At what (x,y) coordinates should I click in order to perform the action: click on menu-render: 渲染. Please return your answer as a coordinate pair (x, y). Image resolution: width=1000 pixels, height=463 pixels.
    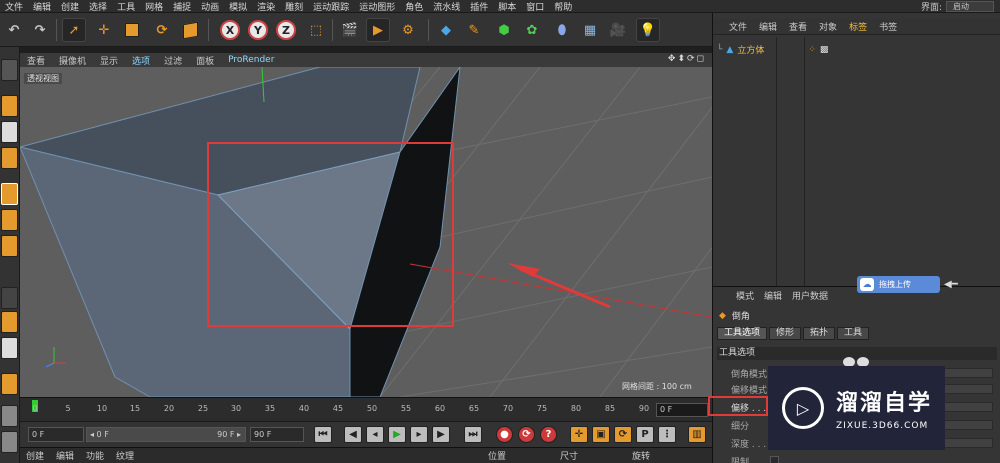
    Looking at the image, I should click on (266, 6).